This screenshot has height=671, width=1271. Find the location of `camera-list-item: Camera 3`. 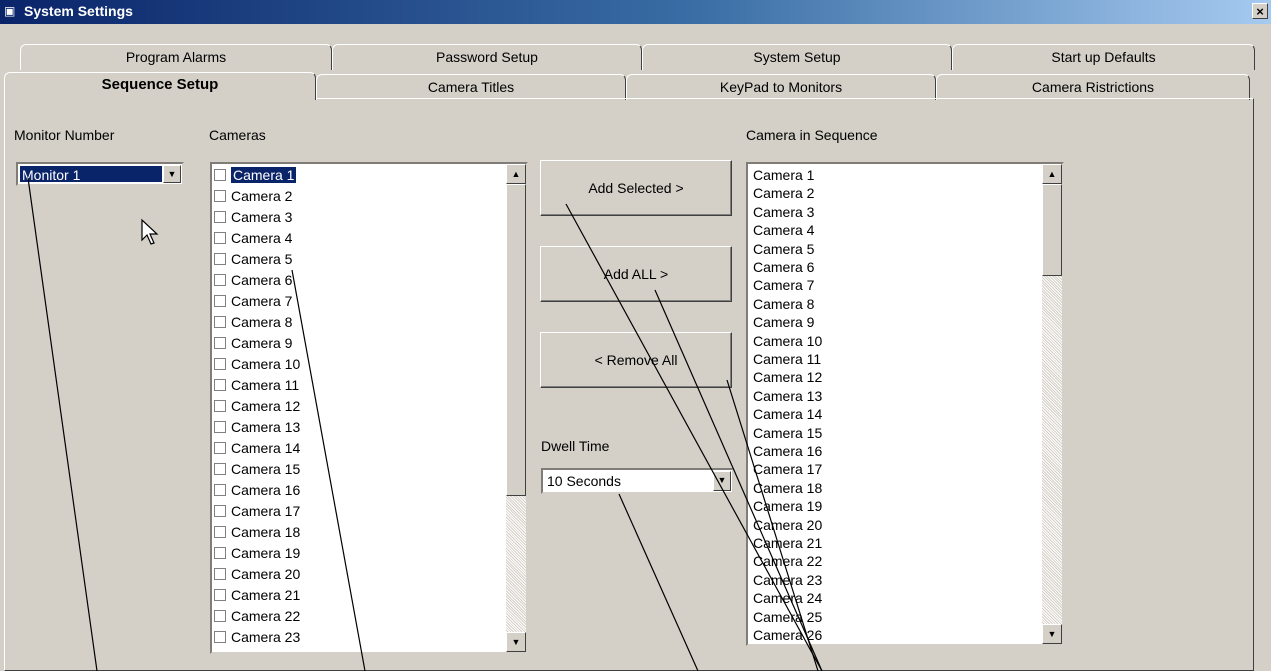

camera-list-item: Camera 3 is located at coordinates (253, 217).